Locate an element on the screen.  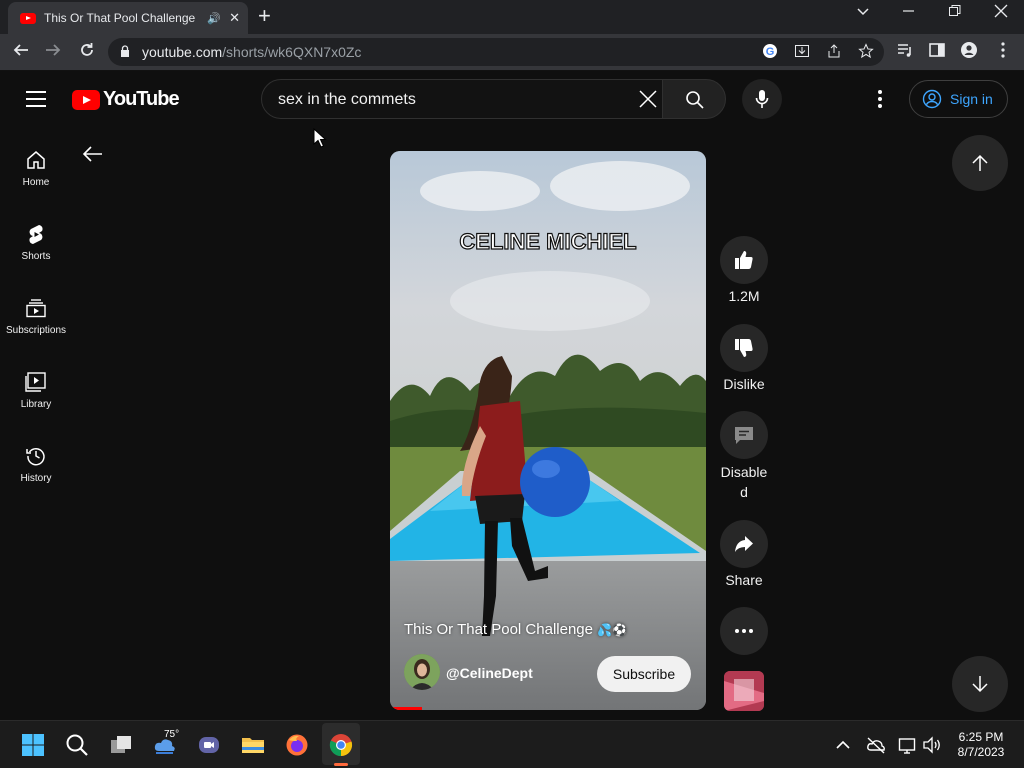
video-frame-ball is located at coordinates (555, 482).